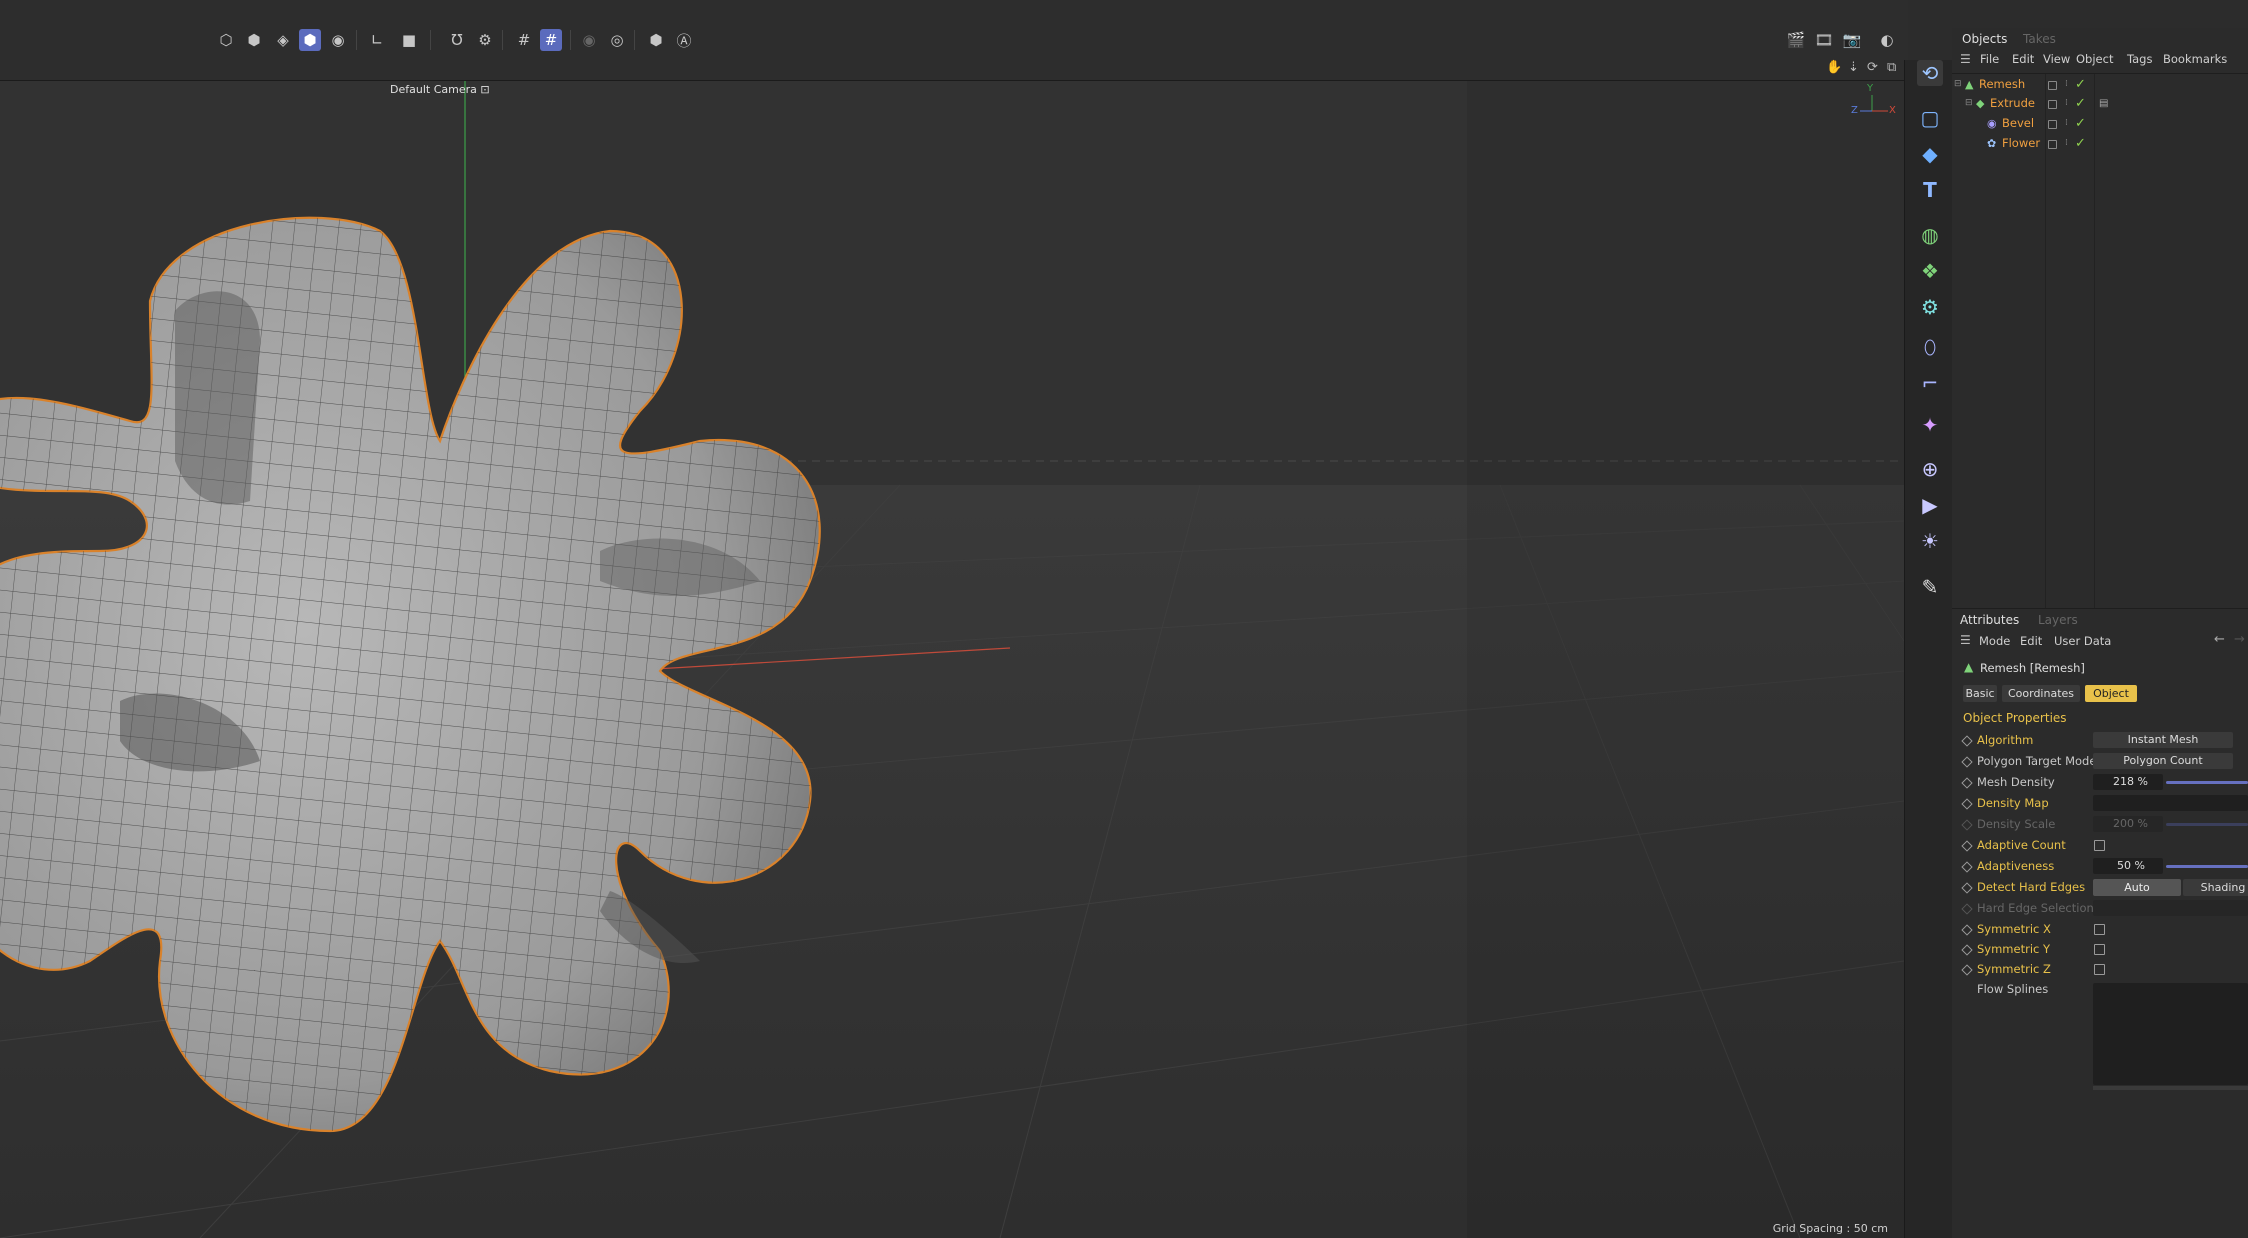 This screenshot has width=2248, height=1238. I want to click on tag-icon: ▤, so click(2103, 103).